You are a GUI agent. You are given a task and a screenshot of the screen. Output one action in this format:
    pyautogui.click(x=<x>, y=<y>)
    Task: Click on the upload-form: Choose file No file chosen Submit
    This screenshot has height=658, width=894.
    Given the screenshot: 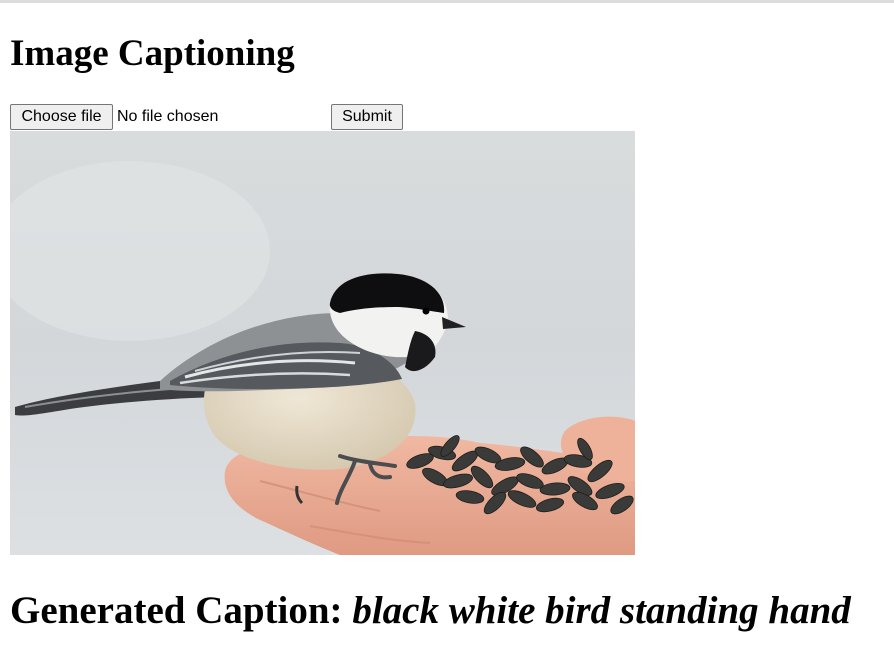 What is the action you would take?
    pyautogui.click(x=210, y=117)
    